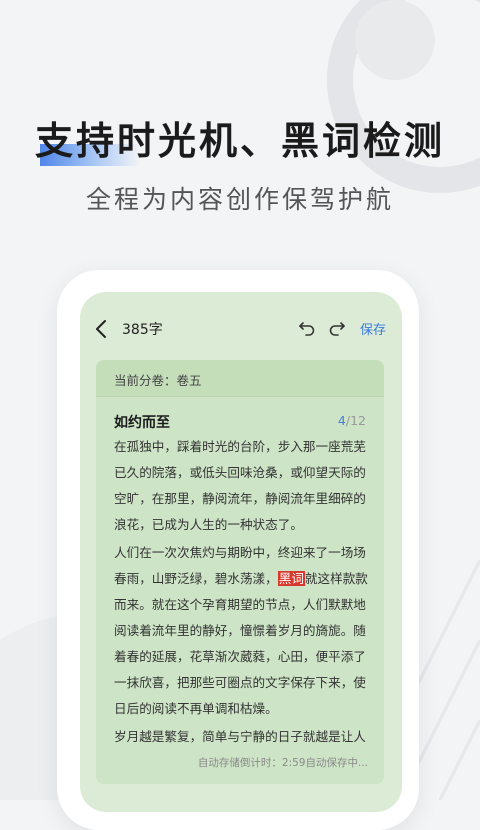 This screenshot has height=830, width=480. I want to click on chapter-total: /12, so click(355, 420).